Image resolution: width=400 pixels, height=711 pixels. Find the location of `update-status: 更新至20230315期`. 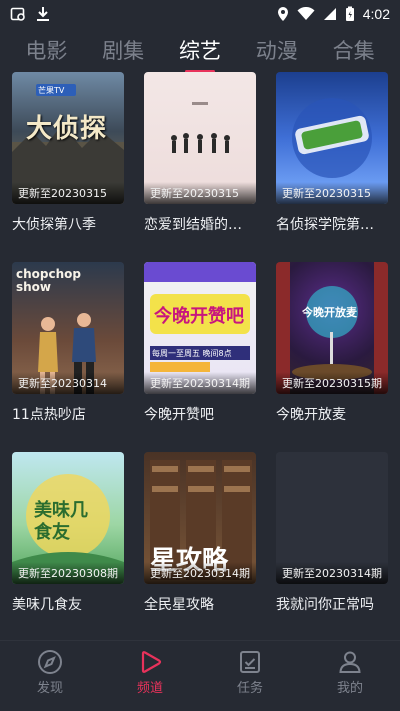

update-status: 更新至20230315期 is located at coordinates (332, 383).